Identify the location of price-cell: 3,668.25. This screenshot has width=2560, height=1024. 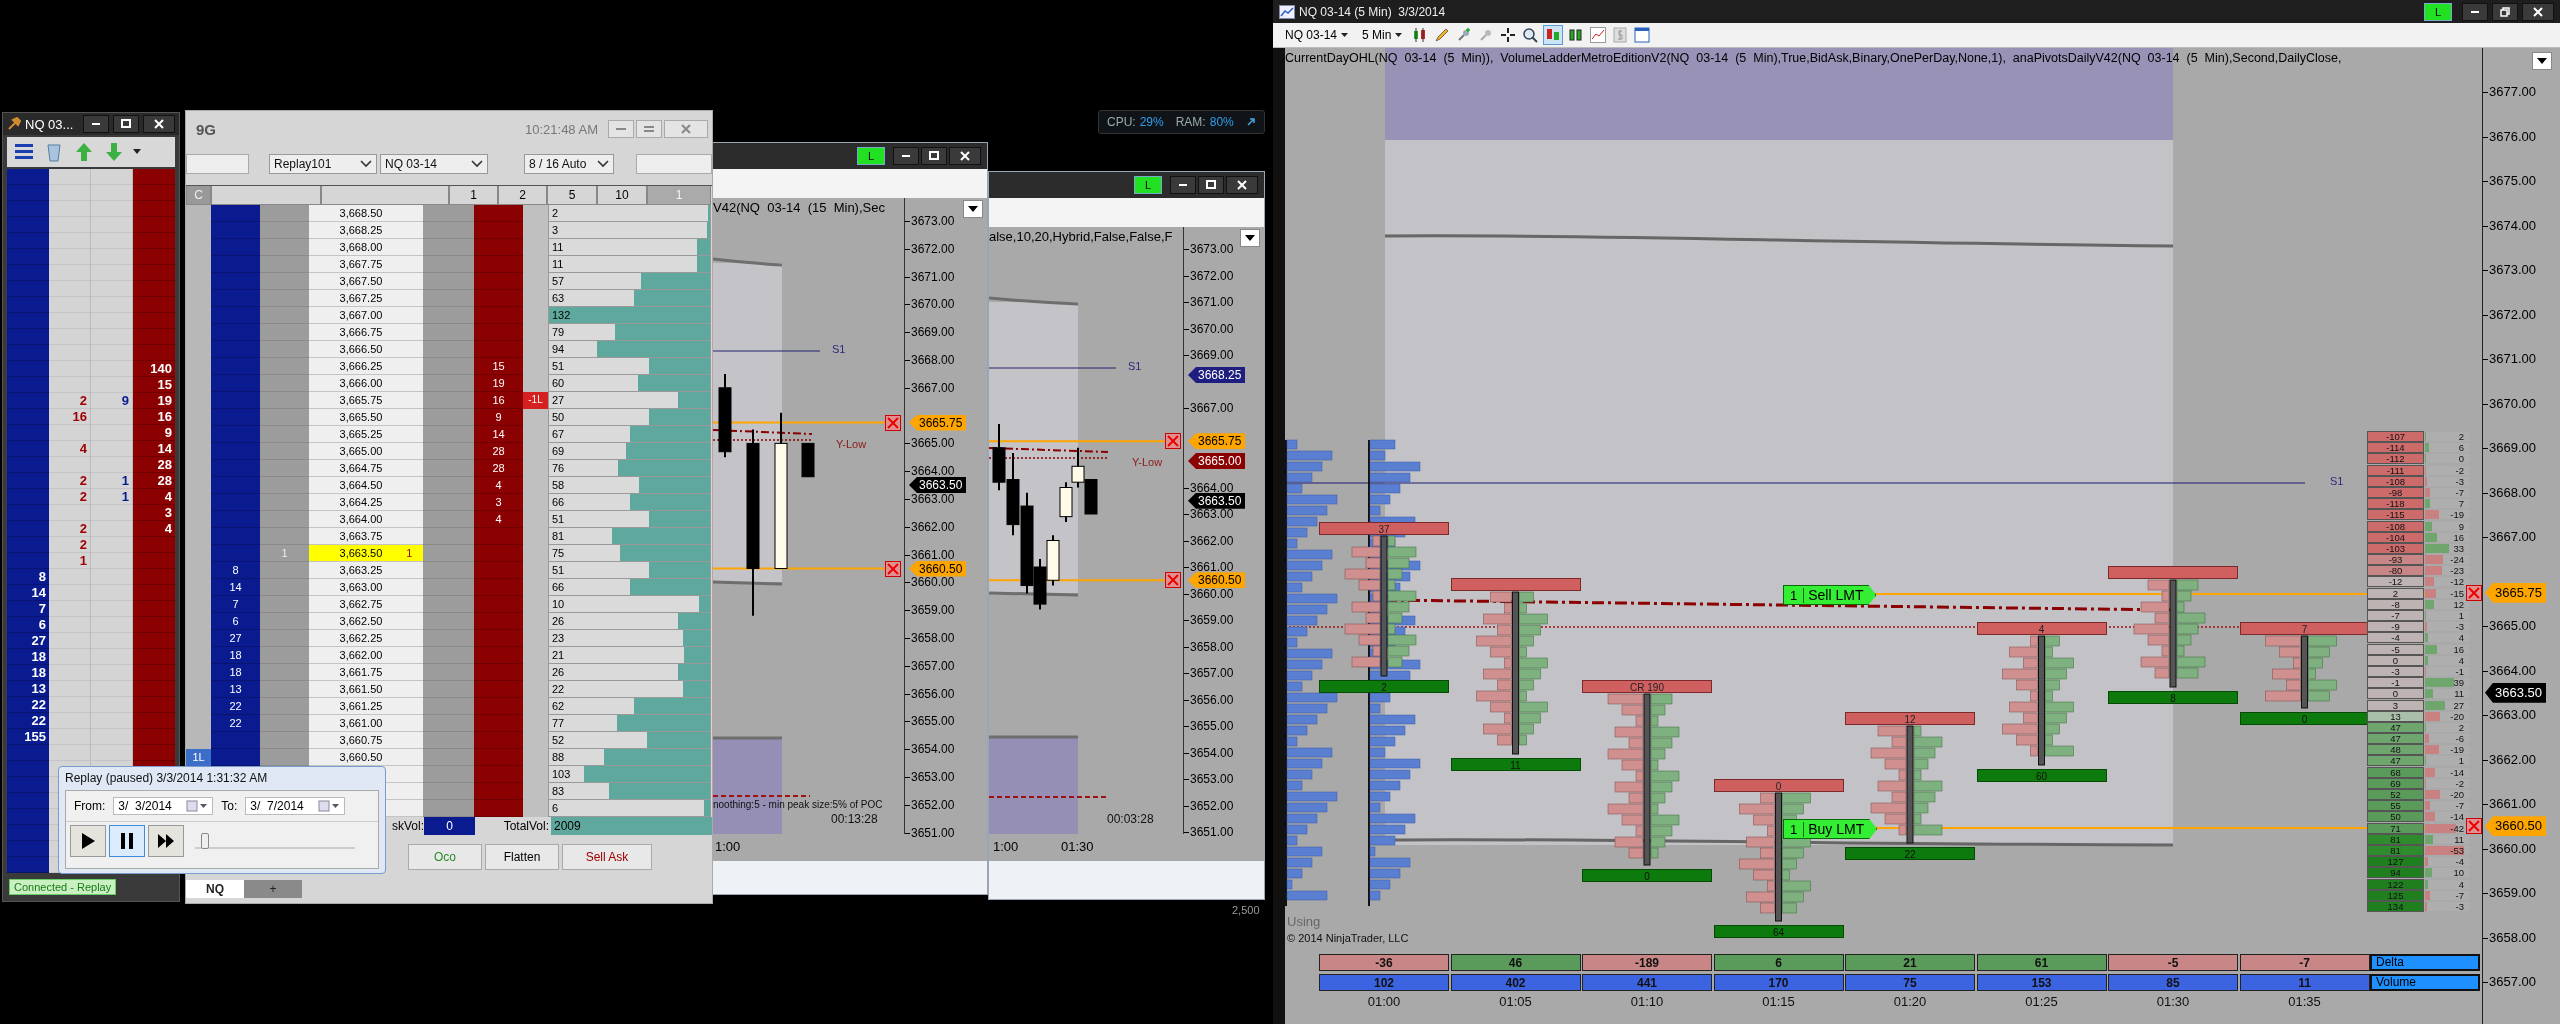
(366, 230).